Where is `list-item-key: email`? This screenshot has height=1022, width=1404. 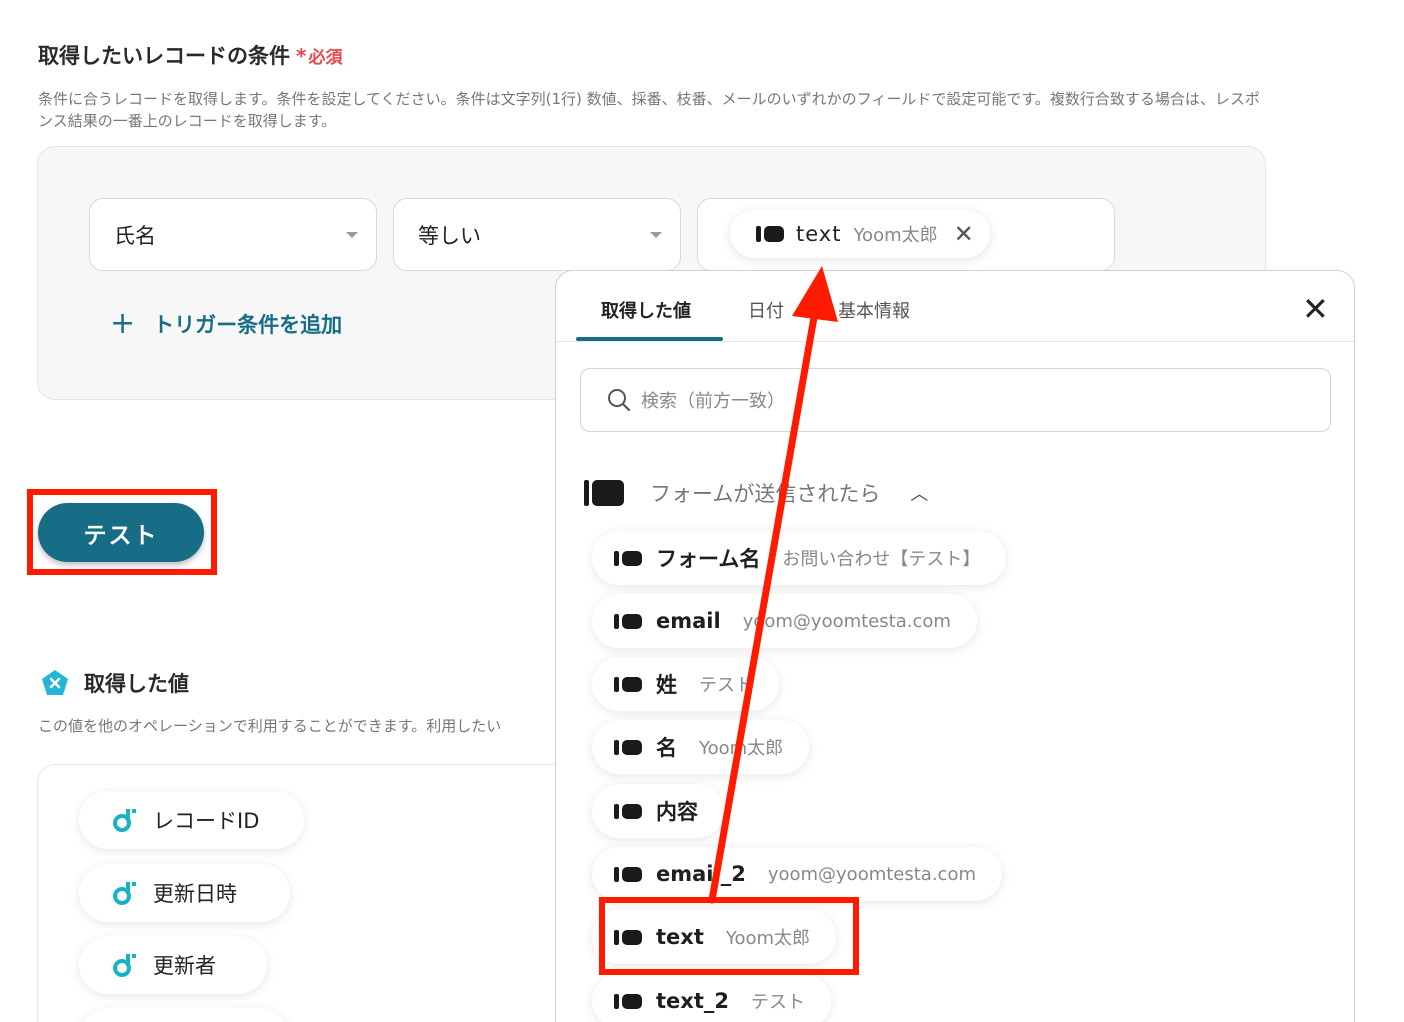 list-item-key: email is located at coordinates (688, 621).